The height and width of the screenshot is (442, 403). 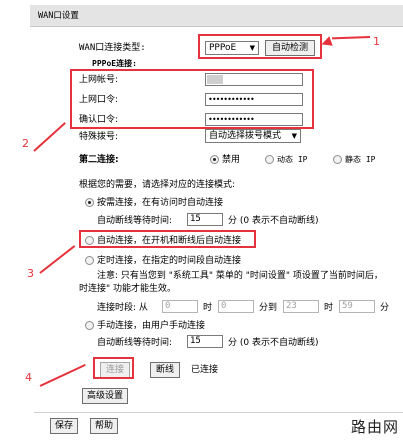 I want to click on confirm-password-label: 确认口令:, so click(x=99, y=120).